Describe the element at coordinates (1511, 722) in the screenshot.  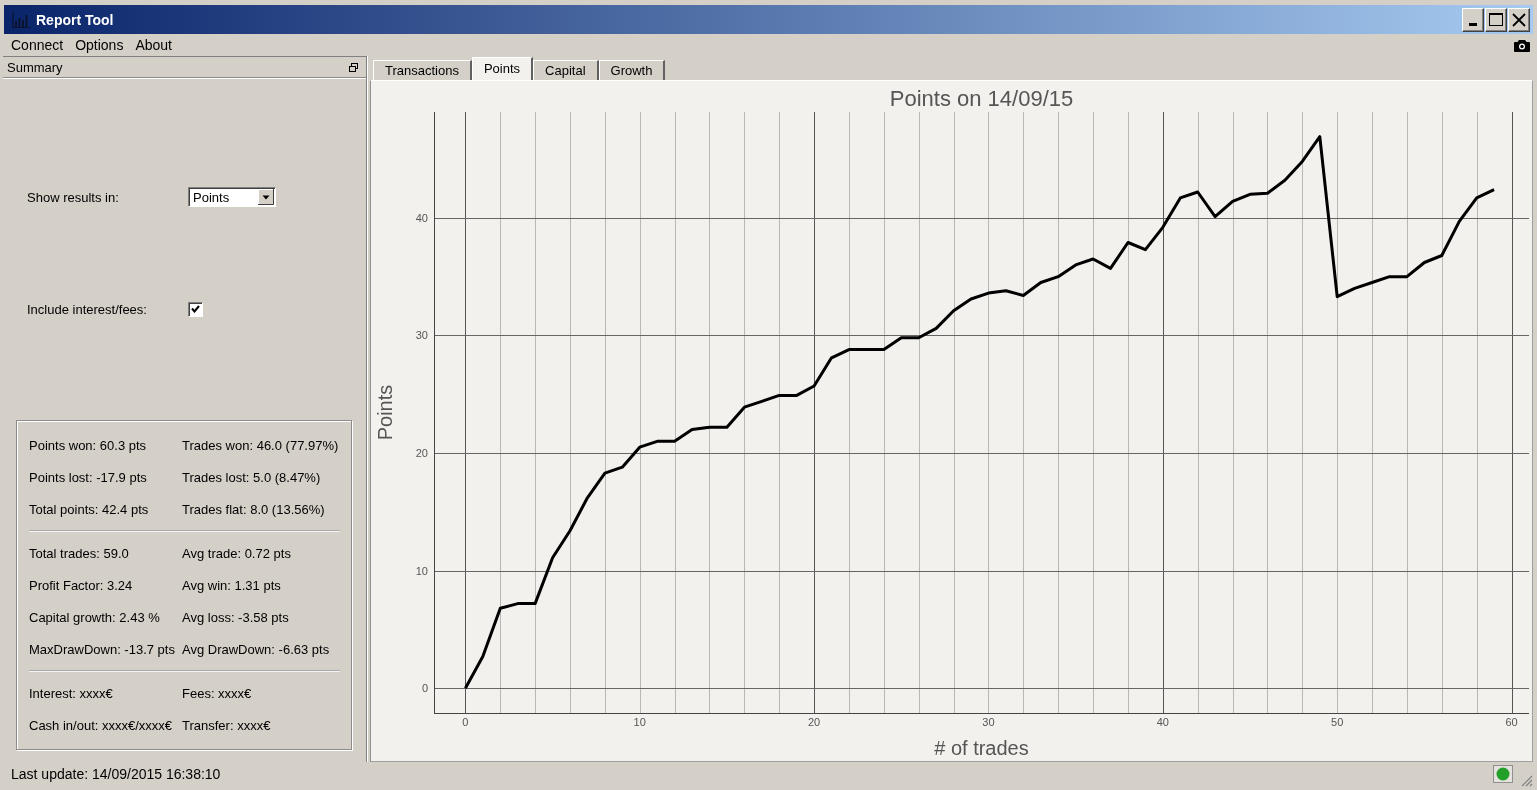
I see `axis-tick-label: 60` at that location.